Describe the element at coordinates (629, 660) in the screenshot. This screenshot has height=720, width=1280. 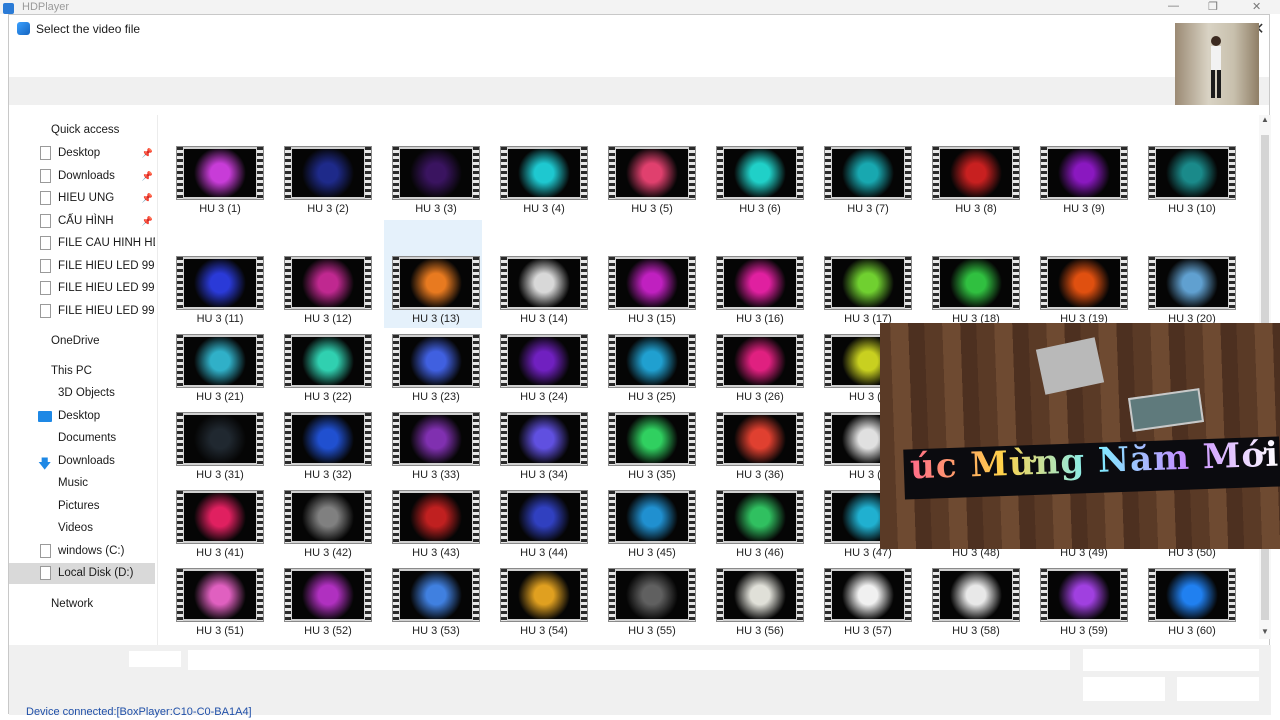
I see `file-name-input` at that location.